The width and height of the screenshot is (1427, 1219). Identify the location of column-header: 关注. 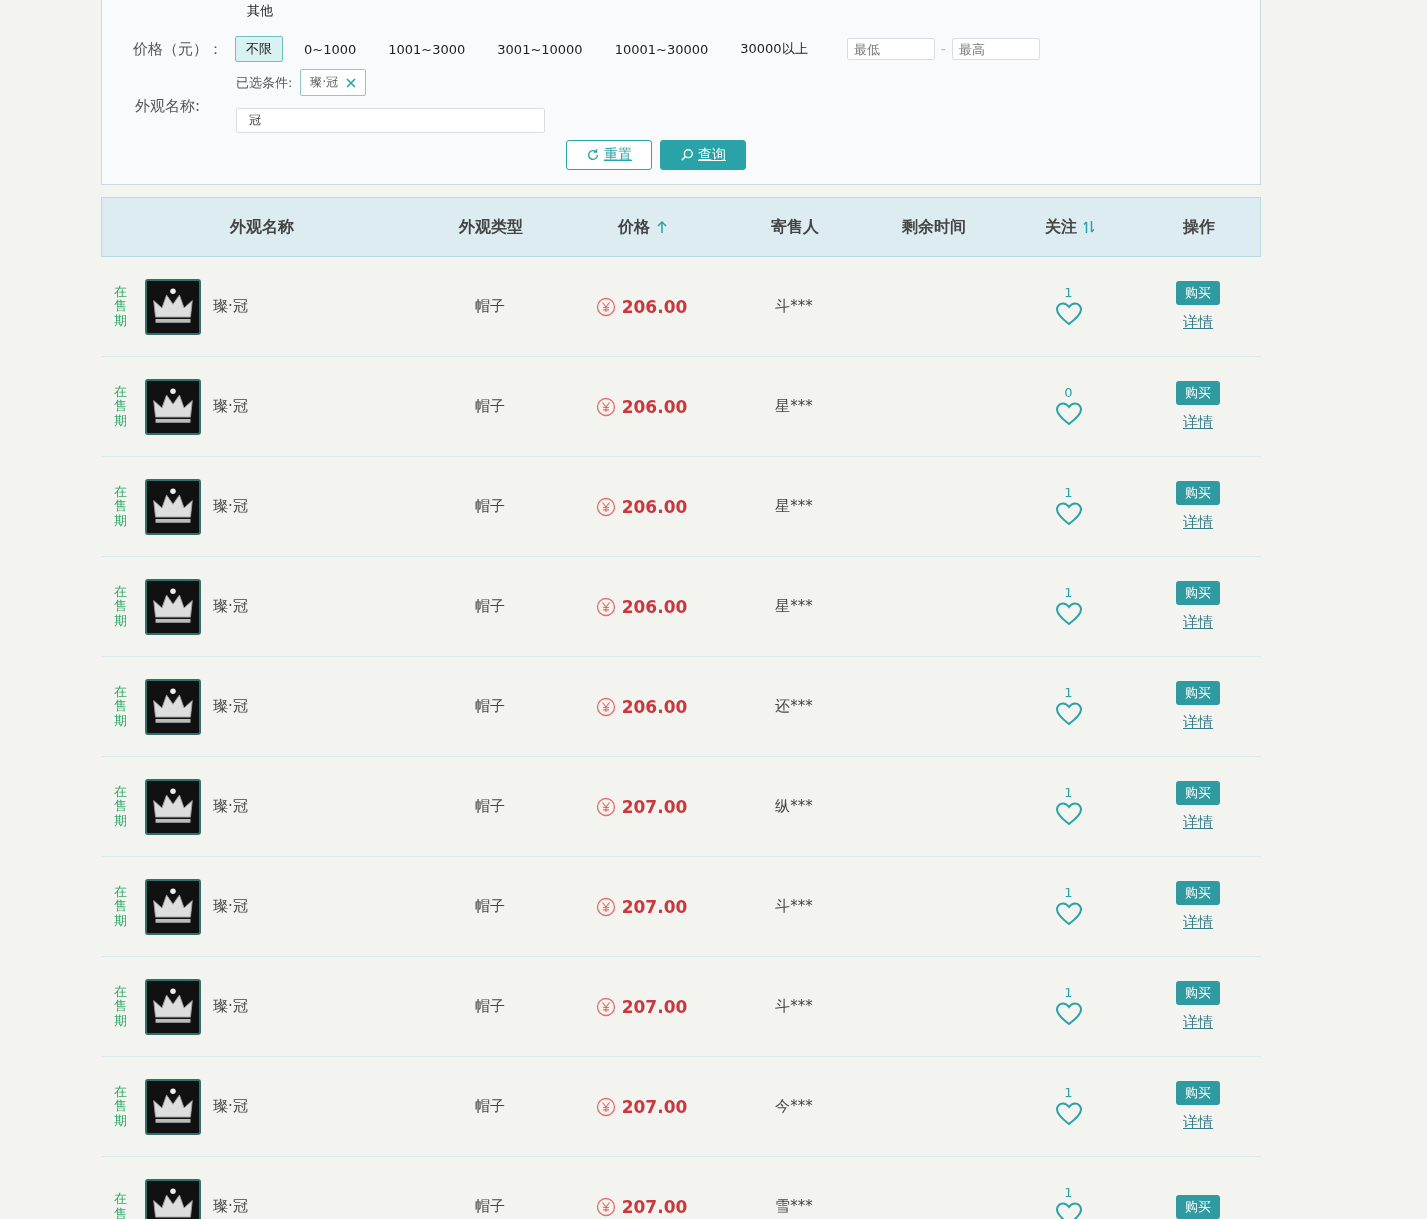
(1060, 227).